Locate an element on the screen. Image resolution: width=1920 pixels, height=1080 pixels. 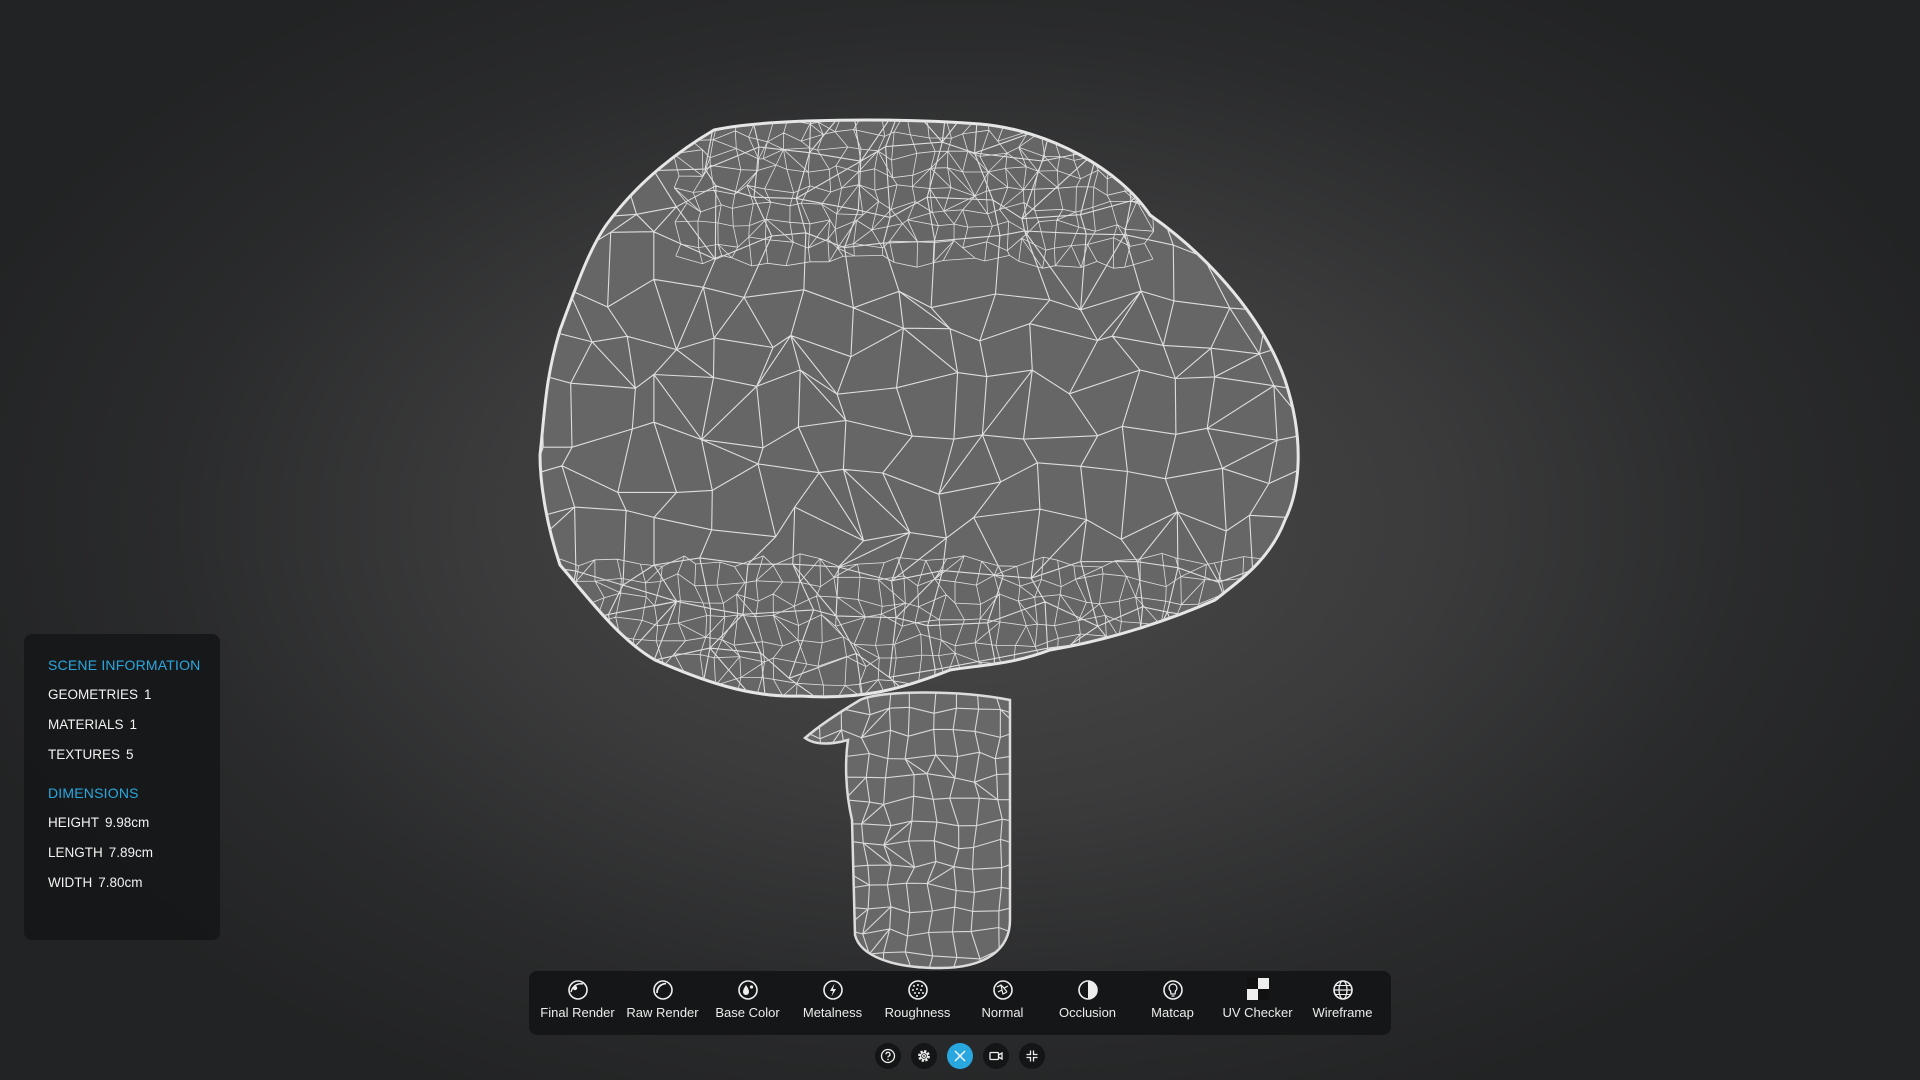
metalness-icon is located at coordinates (832, 990).